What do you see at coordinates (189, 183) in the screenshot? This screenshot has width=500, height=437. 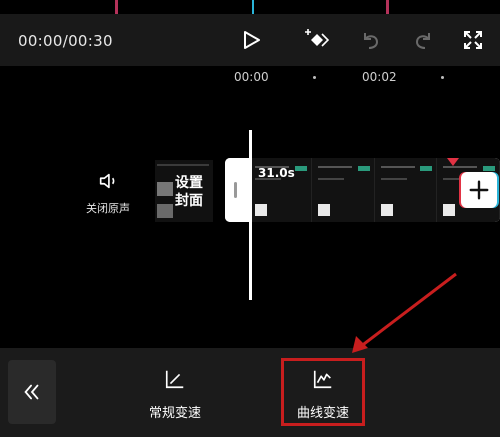 I see `set-cover-line1: 设置` at bounding box center [189, 183].